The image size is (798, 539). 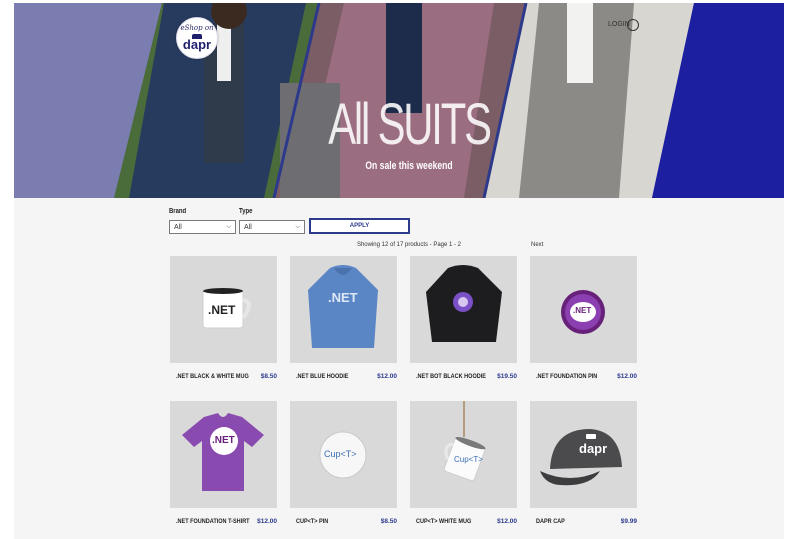 I want to click on type-select-value: All, so click(x=248, y=227).